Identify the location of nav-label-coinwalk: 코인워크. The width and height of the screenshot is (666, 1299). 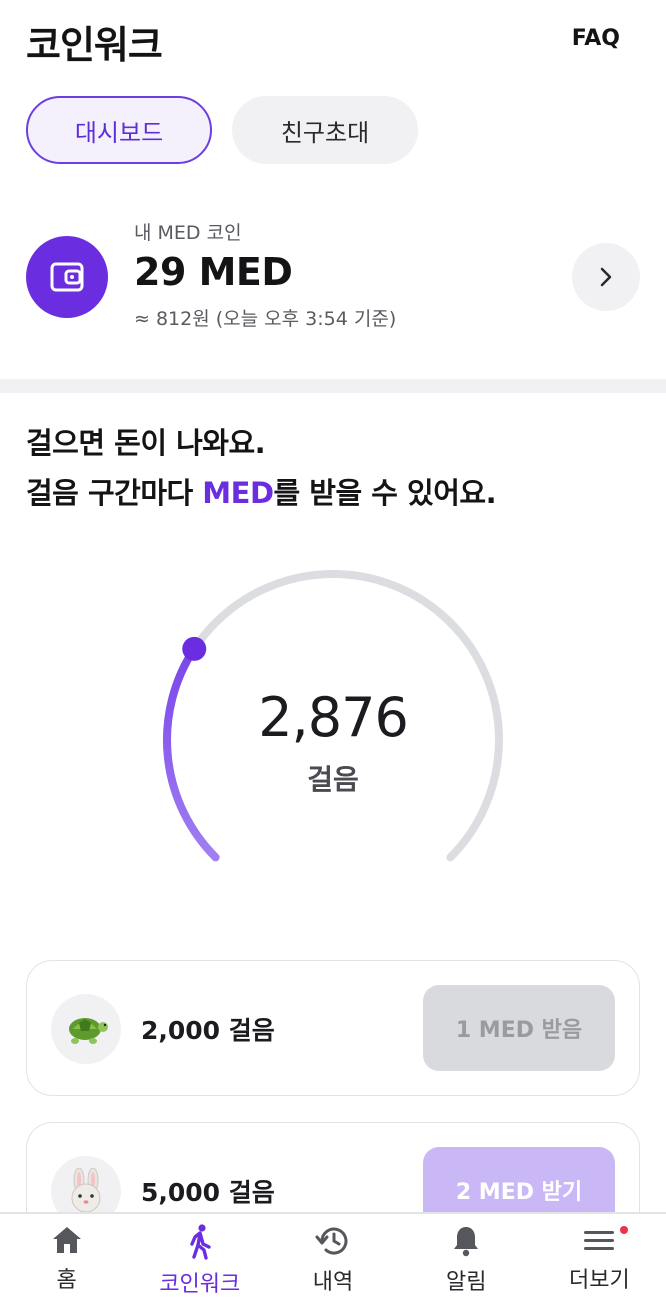
(200, 1284).